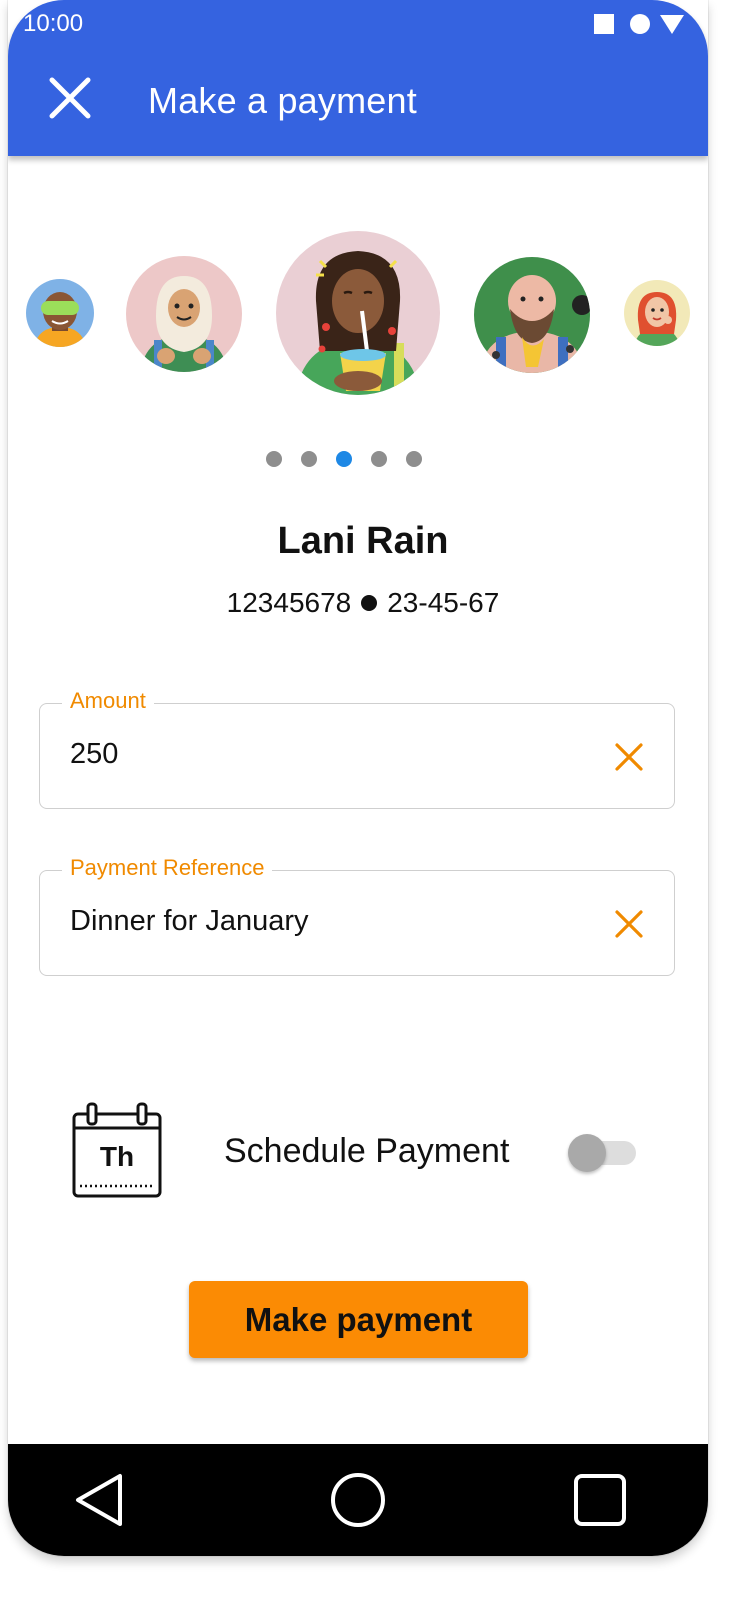 This screenshot has height=1616, width=737. What do you see at coordinates (358, 78) in the screenshot?
I see `app-bar: 10:00 Make a payment` at bounding box center [358, 78].